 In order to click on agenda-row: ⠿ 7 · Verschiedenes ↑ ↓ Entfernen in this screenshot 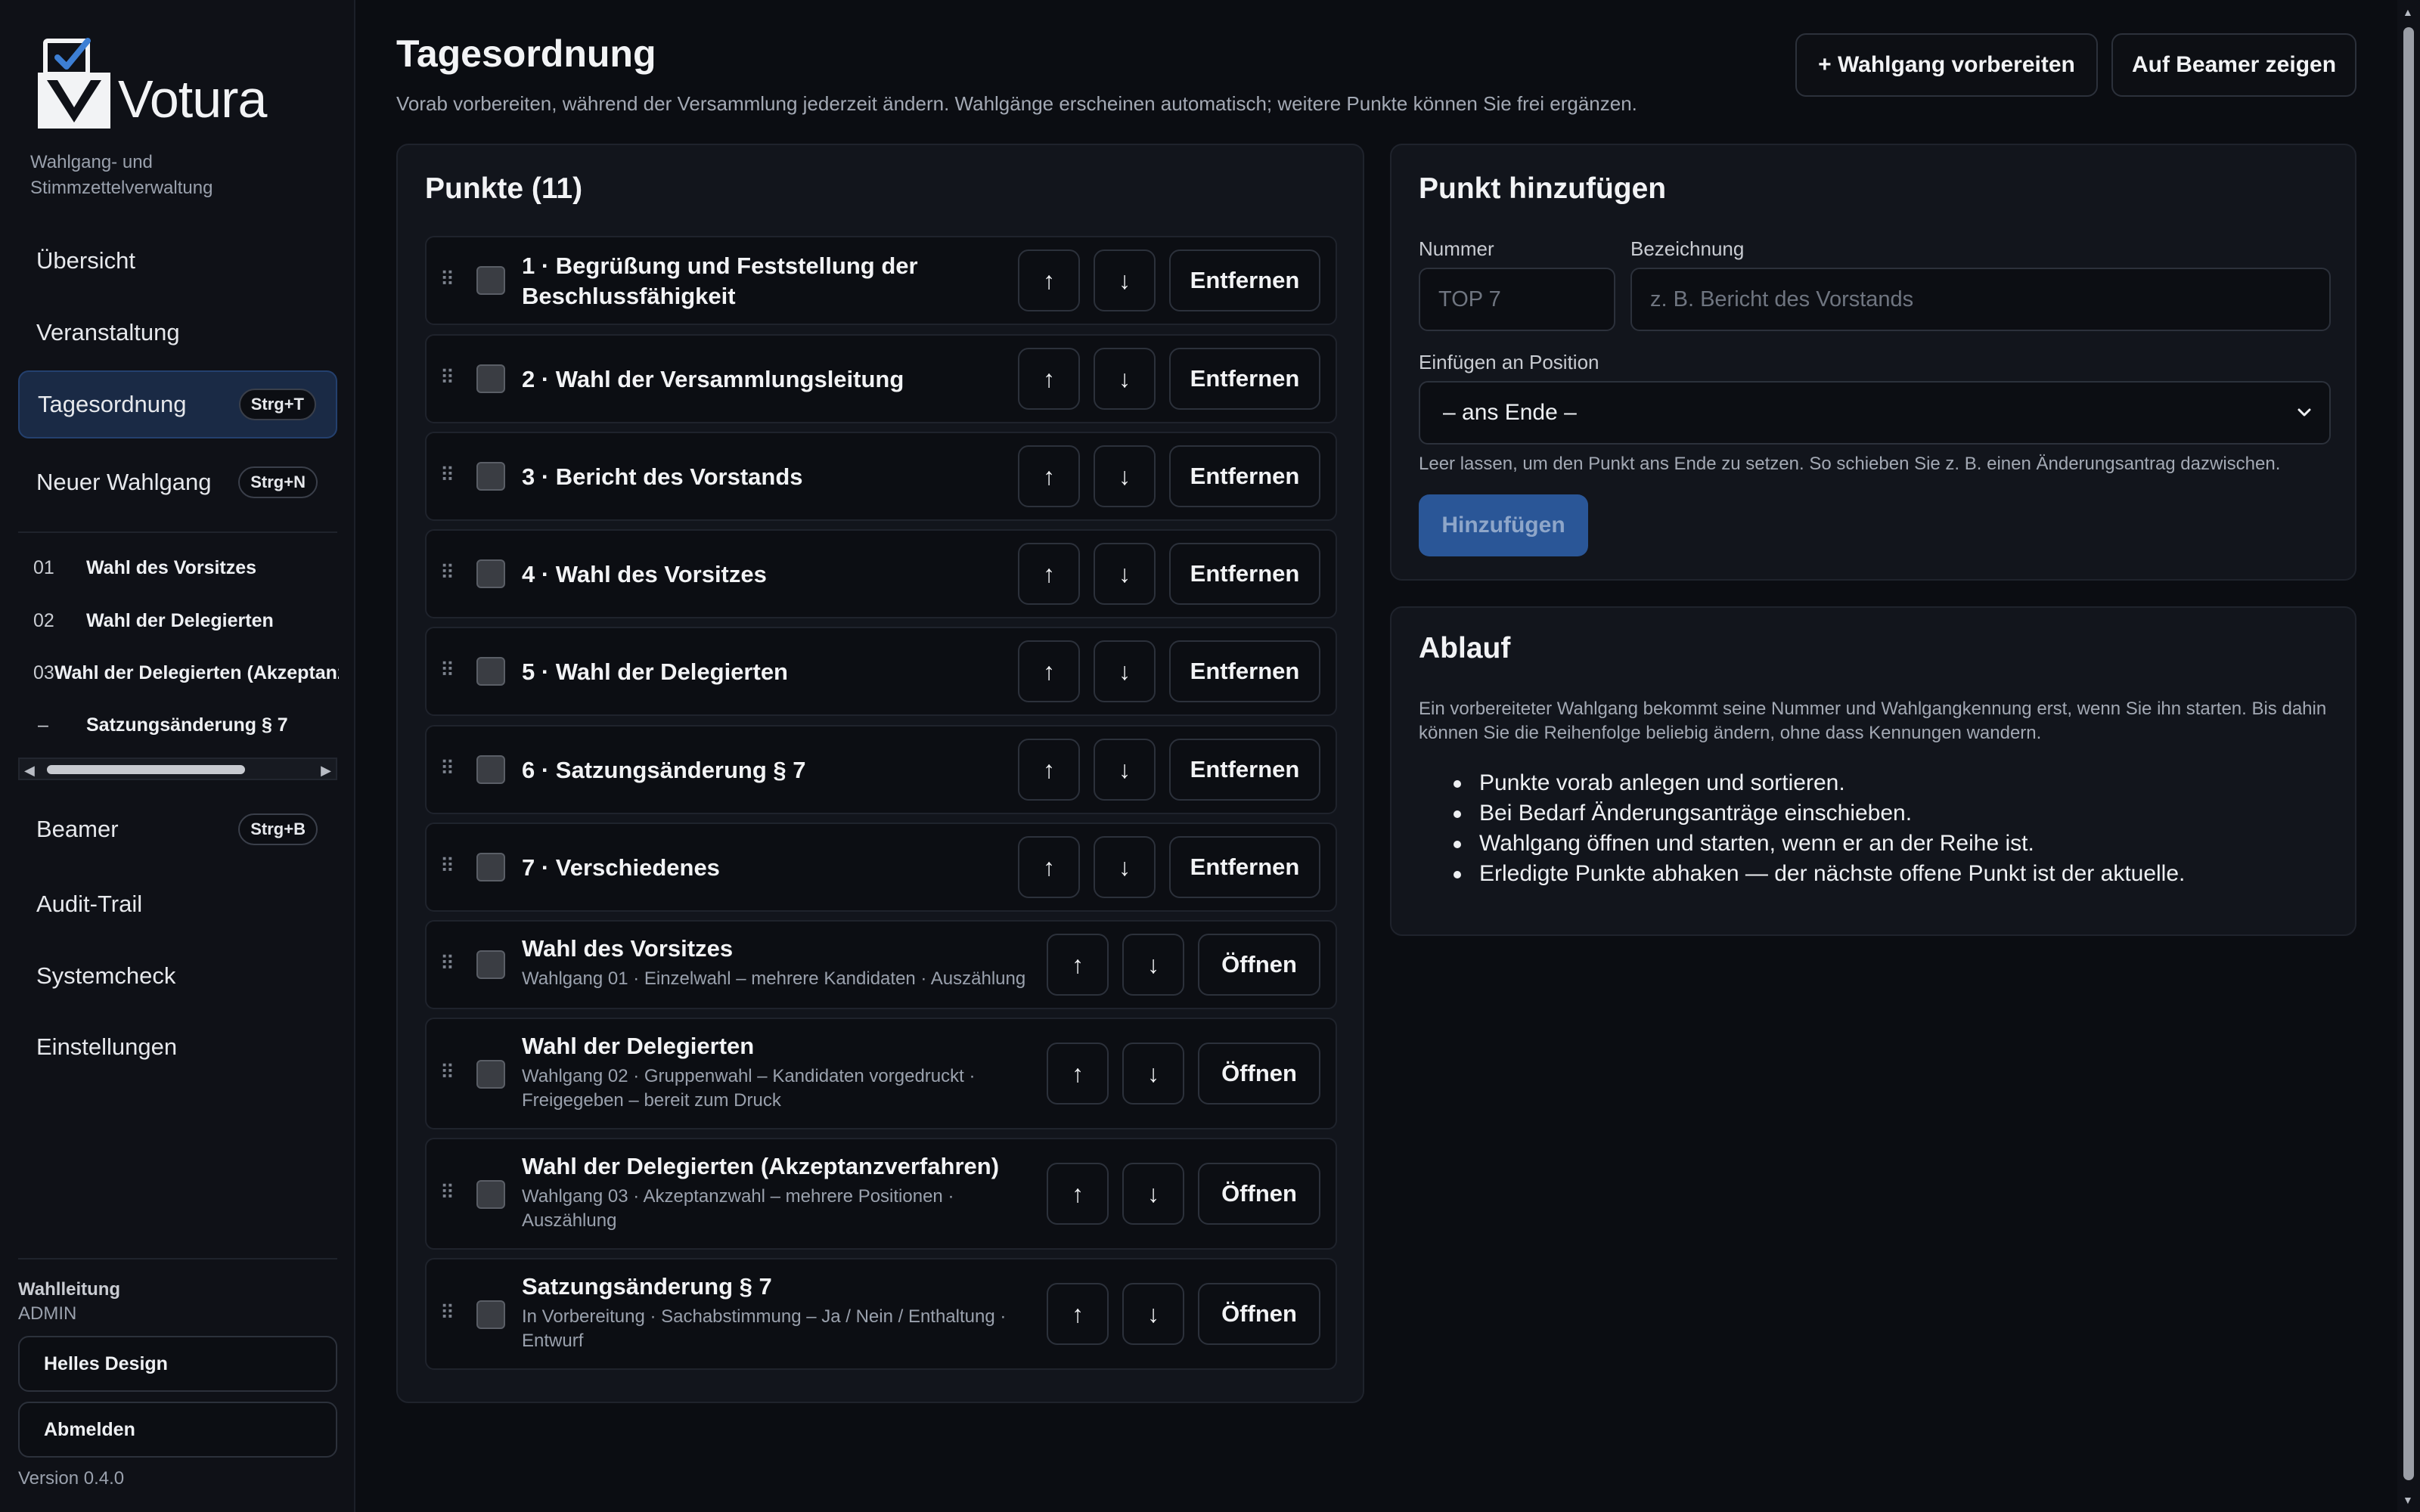, I will do `click(881, 867)`.